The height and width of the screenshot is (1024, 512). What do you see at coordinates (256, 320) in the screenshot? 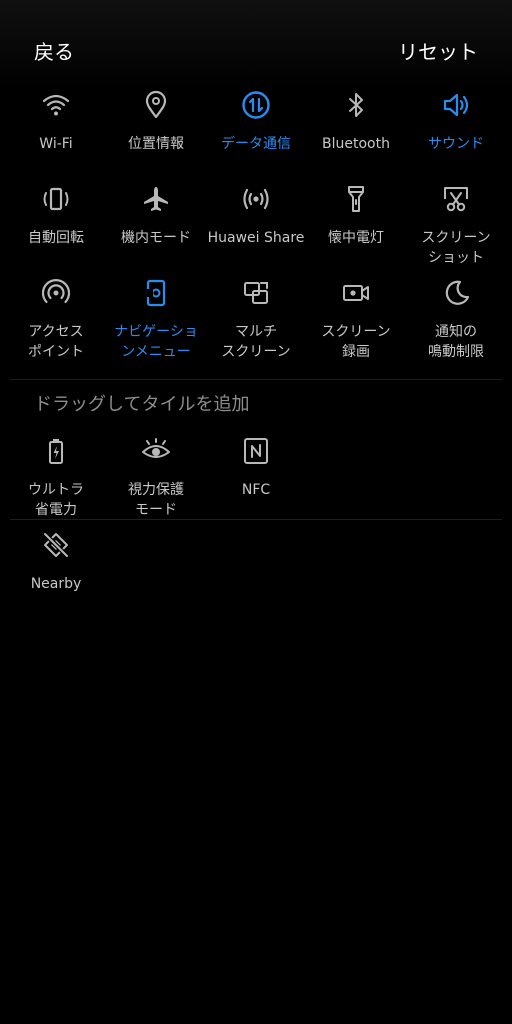
I see `tile-multi-screen: マルチ スクリーン` at bounding box center [256, 320].